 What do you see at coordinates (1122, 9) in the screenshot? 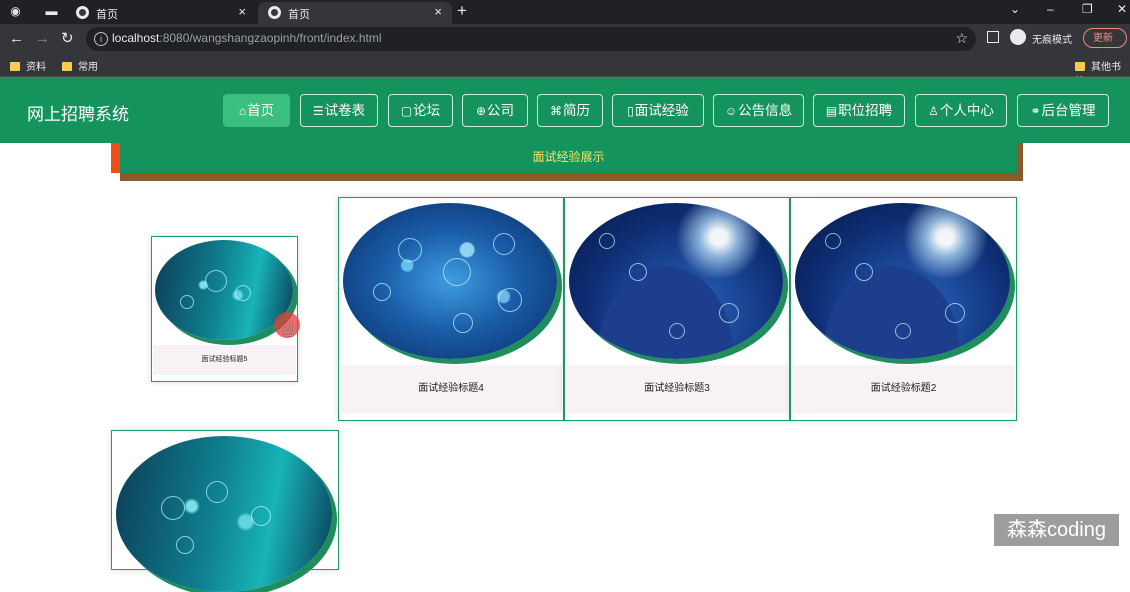
I see `close-window-icon: ✕` at bounding box center [1122, 9].